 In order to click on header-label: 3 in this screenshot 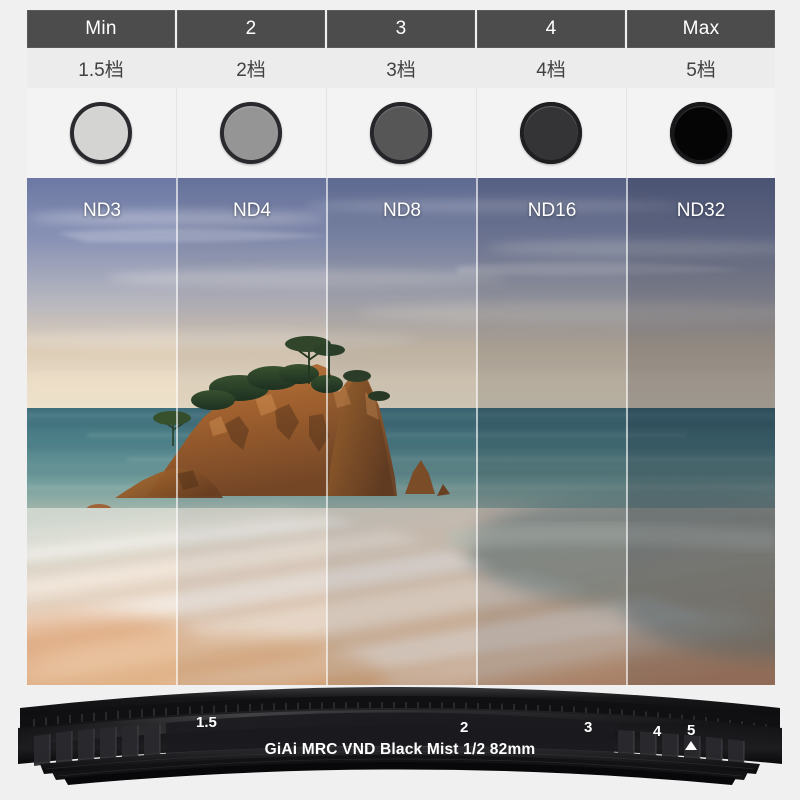, I will do `click(401, 28)`.